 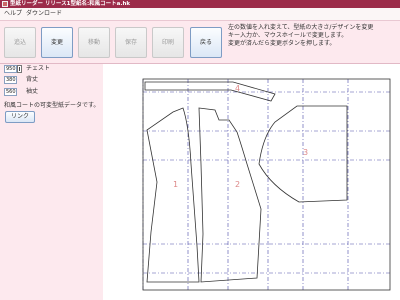 What do you see at coordinates (10, 92) in the screenshot?
I see `sleeve-length-input: 560` at bounding box center [10, 92].